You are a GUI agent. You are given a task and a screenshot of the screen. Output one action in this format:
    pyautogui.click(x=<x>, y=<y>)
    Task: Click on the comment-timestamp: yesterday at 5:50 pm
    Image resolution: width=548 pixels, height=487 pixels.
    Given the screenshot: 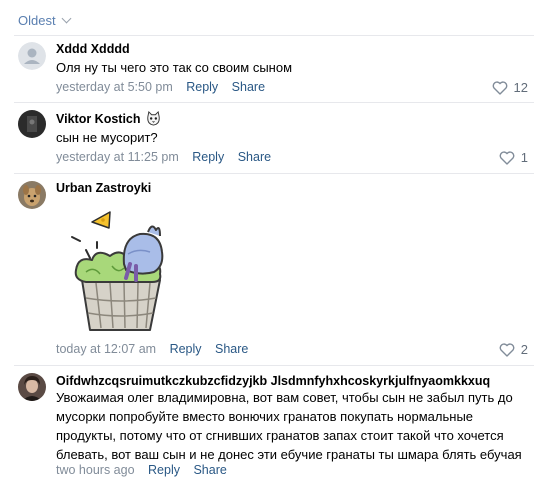 What is the action you would take?
    pyautogui.click(x=114, y=87)
    